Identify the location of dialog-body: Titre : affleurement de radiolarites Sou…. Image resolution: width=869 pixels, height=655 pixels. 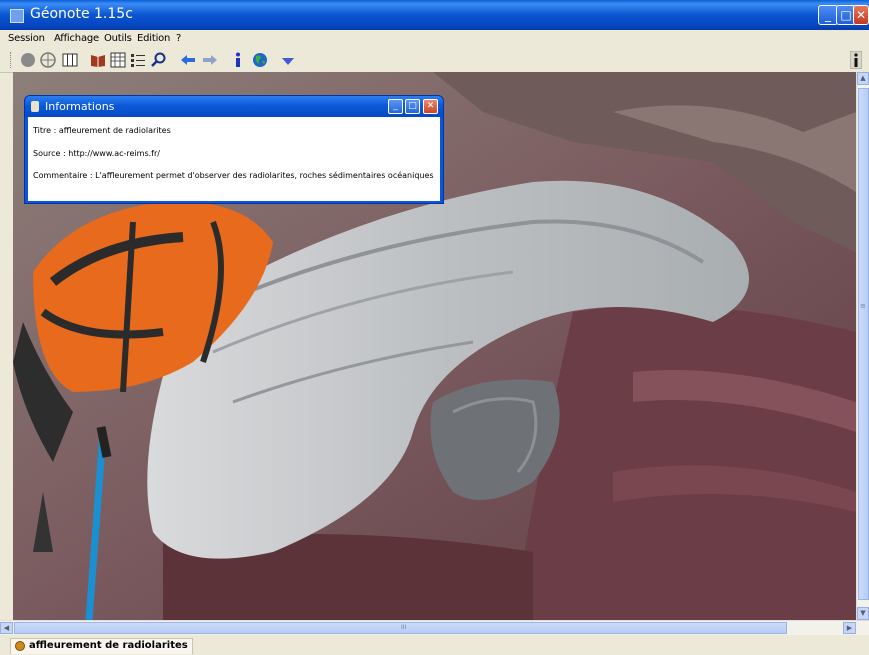
(234, 159).